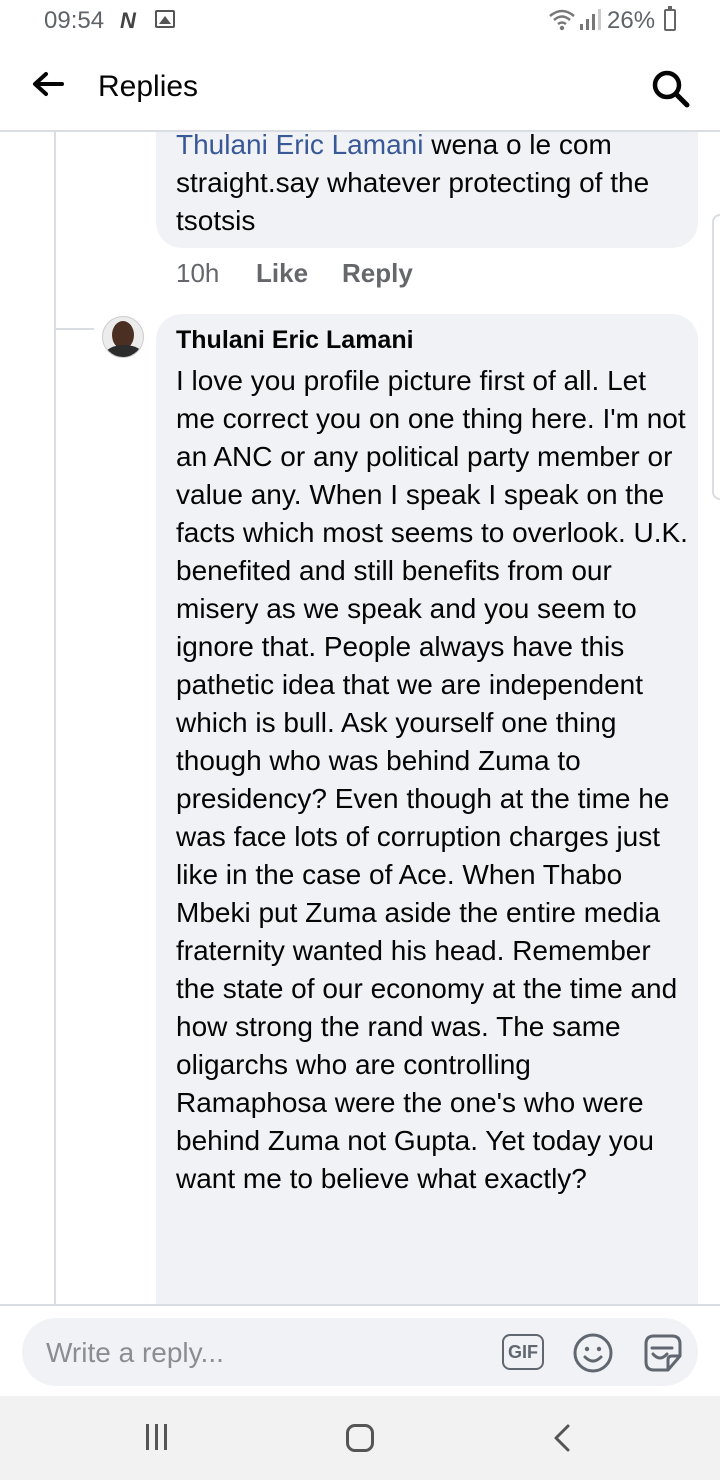 This screenshot has width=720, height=1480. I want to click on battery-percent: 26%, so click(631, 20).